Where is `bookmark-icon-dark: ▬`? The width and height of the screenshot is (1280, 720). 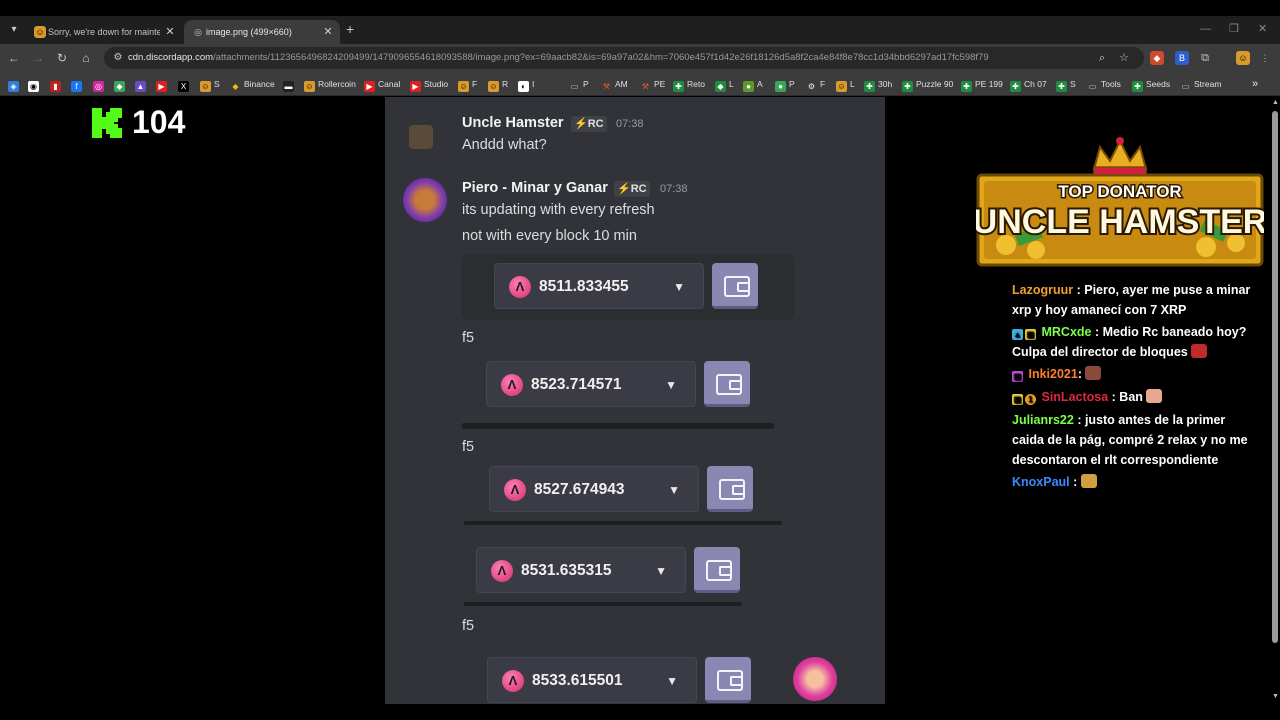 bookmark-icon-dark: ▬ is located at coordinates (290, 84).